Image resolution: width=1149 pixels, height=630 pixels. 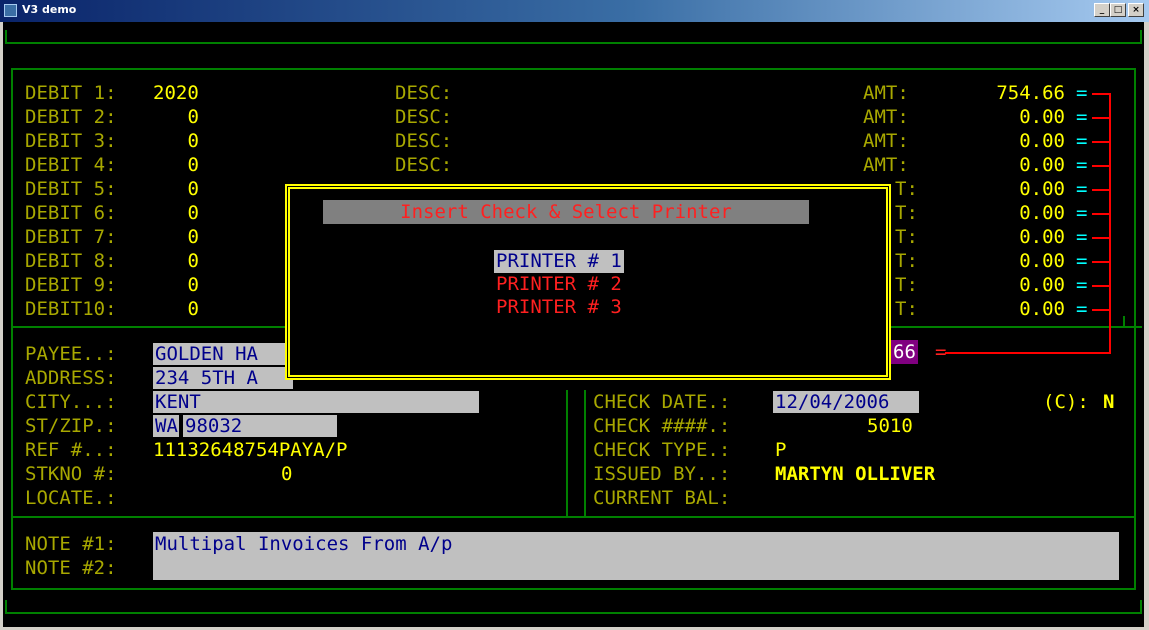 I want to click on debit-label: DEBIT 5:, so click(x=71, y=189).